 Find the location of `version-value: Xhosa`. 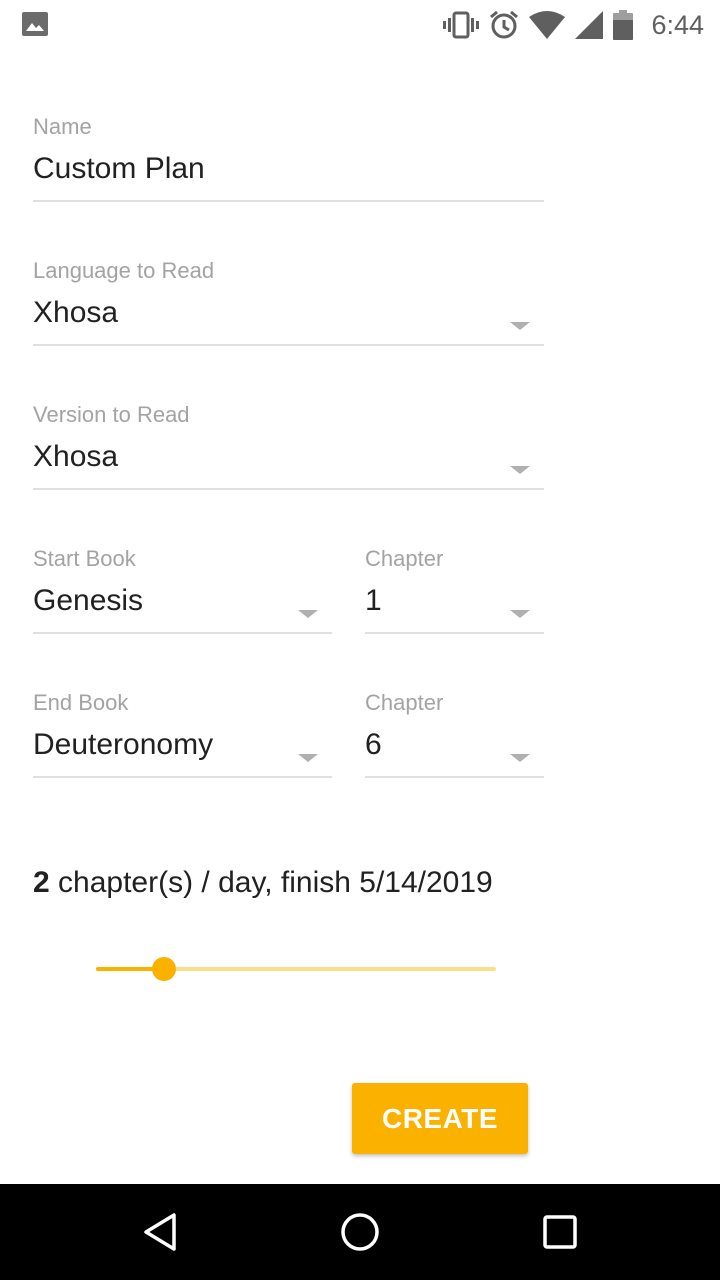

version-value: Xhosa is located at coordinates (75, 457).